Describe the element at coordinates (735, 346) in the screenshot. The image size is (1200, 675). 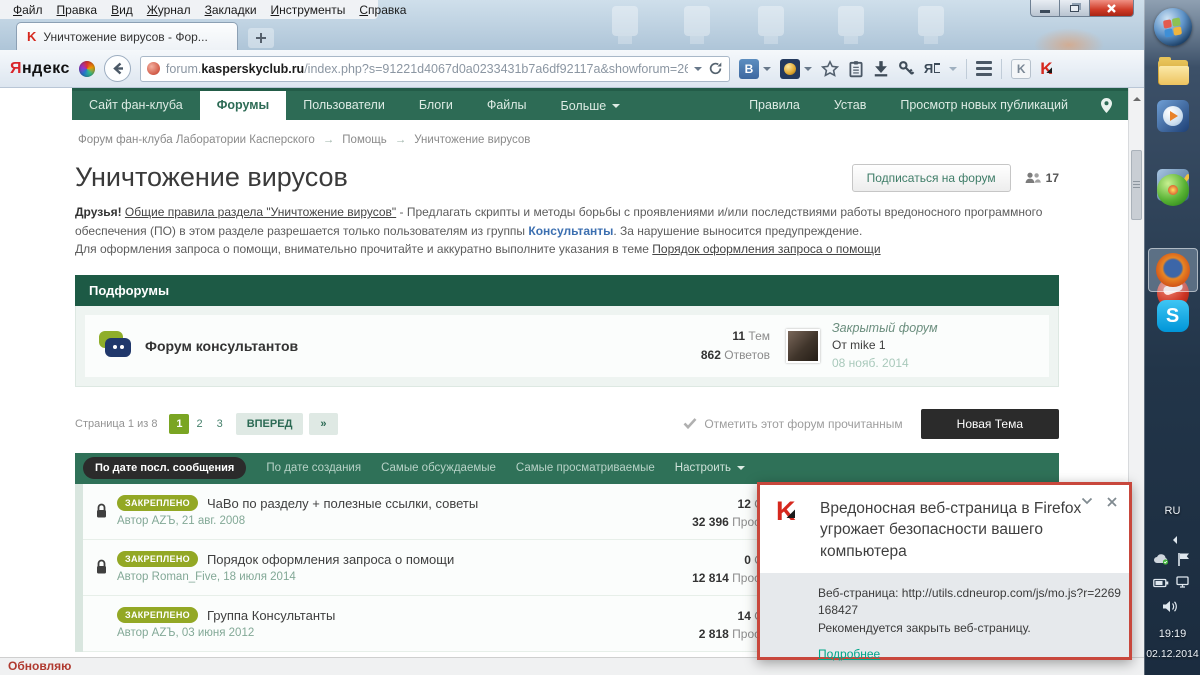
I see `subforum-stats: 11 Тем 862 Ответов` at that location.